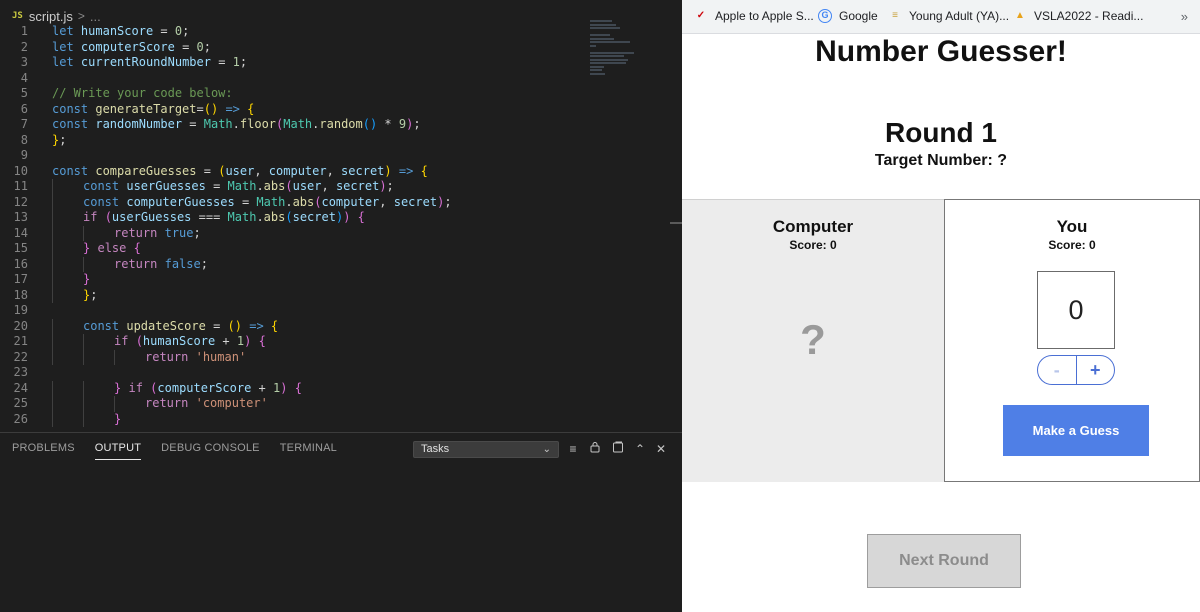 The height and width of the screenshot is (612, 1200). What do you see at coordinates (289, 186) in the screenshot?
I see `code-token: (` at bounding box center [289, 186].